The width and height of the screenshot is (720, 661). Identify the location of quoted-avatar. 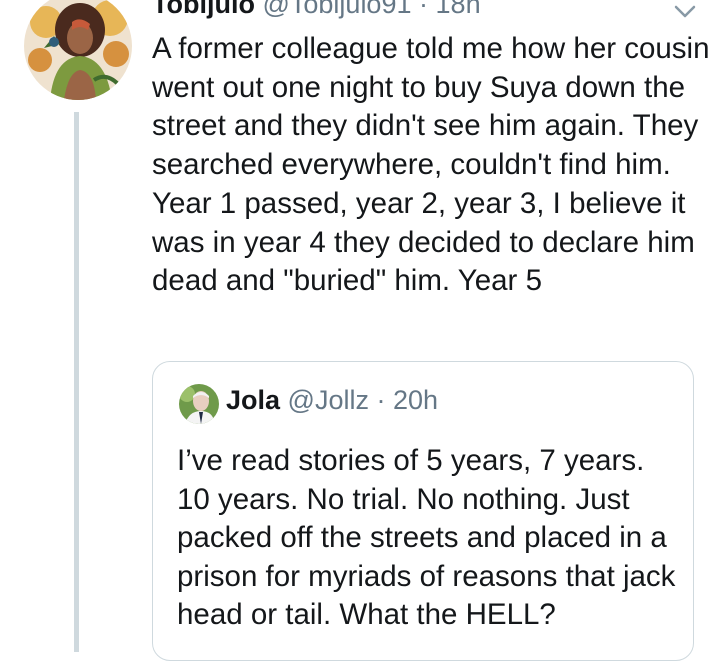
(199, 404).